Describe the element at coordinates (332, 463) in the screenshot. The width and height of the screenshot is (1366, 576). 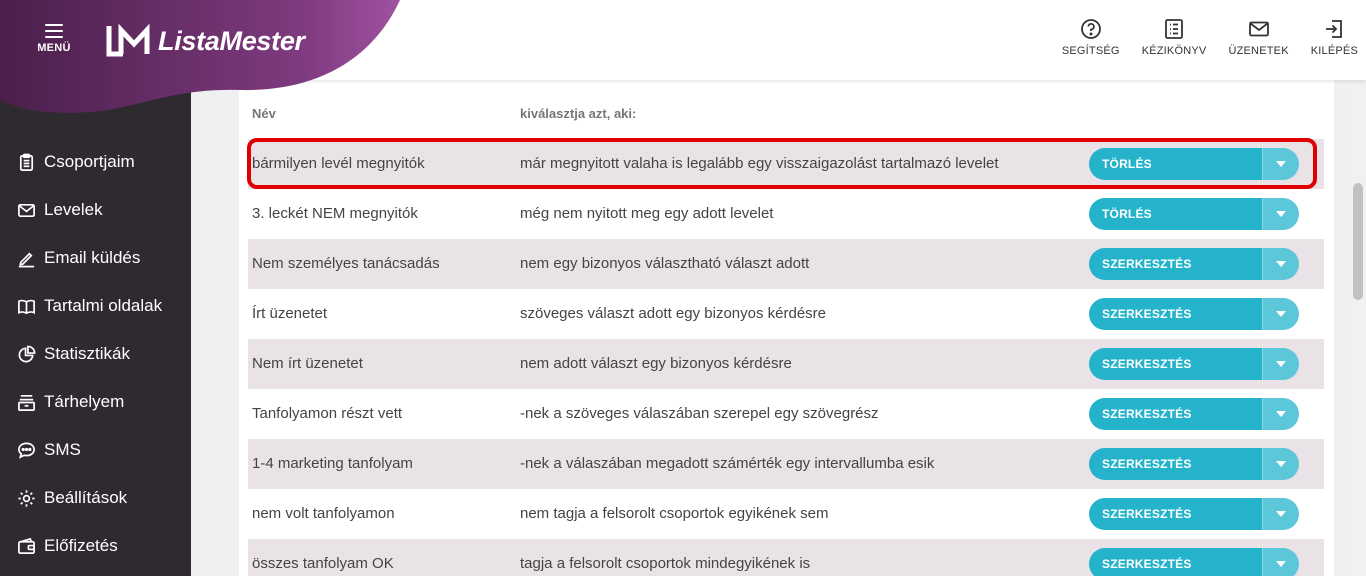
I see `row-name: 1-4 marketing tanfolyam` at that location.